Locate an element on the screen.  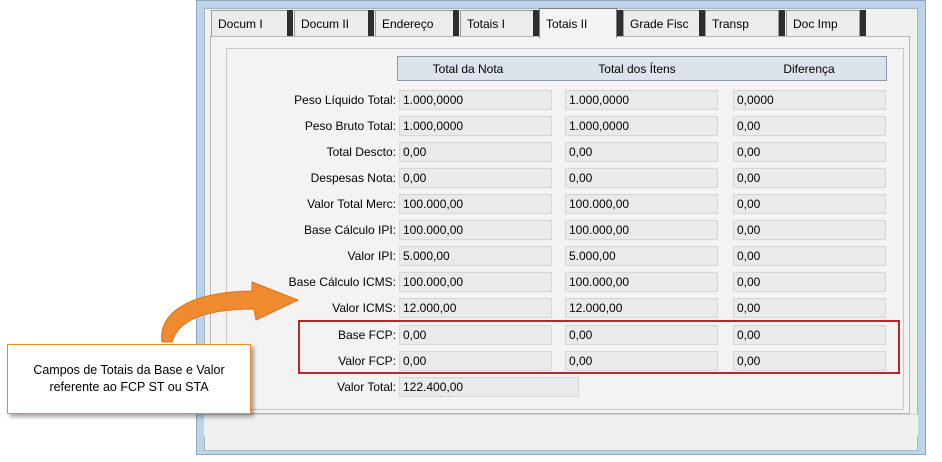
tab-label: Docum I is located at coordinates (240, 23).